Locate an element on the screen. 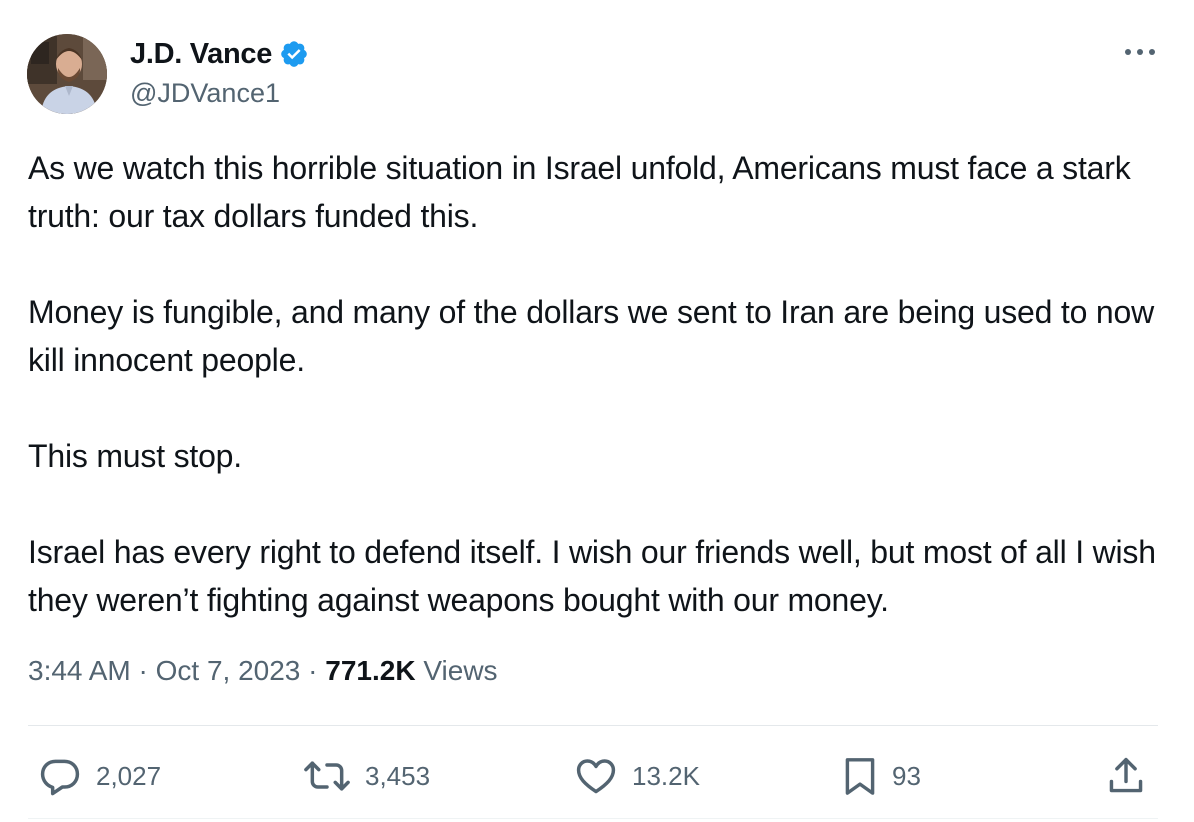 This screenshot has height=822, width=1194. share-button is located at coordinates (1126, 776).